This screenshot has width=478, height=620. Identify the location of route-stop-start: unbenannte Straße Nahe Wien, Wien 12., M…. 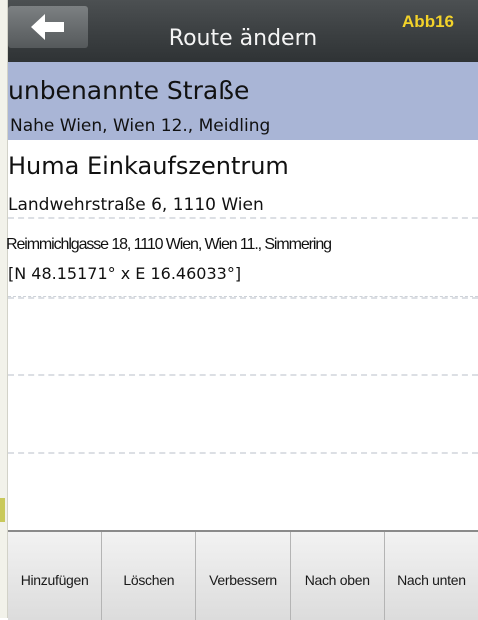
(243, 101).